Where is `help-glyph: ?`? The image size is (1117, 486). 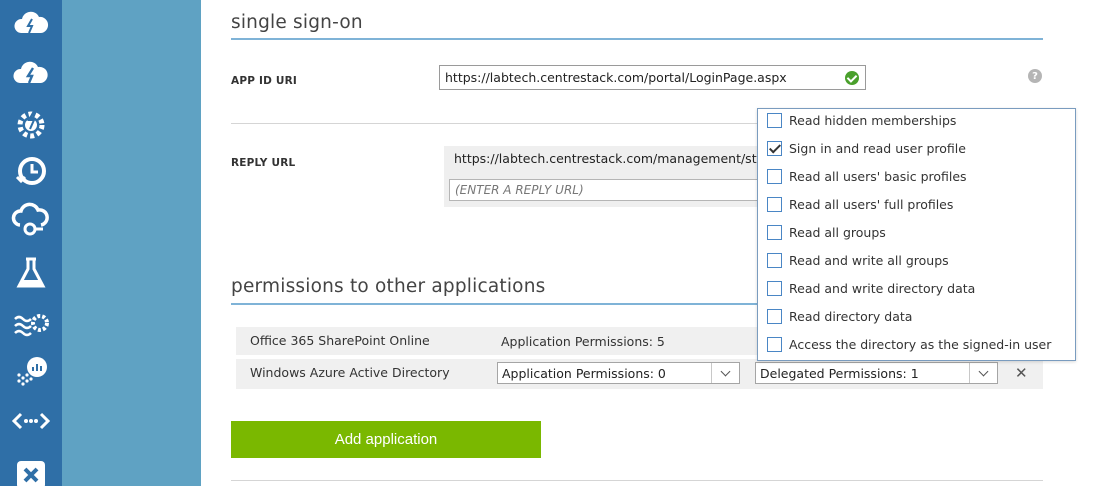
help-glyph: ? is located at coordinates (1035, 76).